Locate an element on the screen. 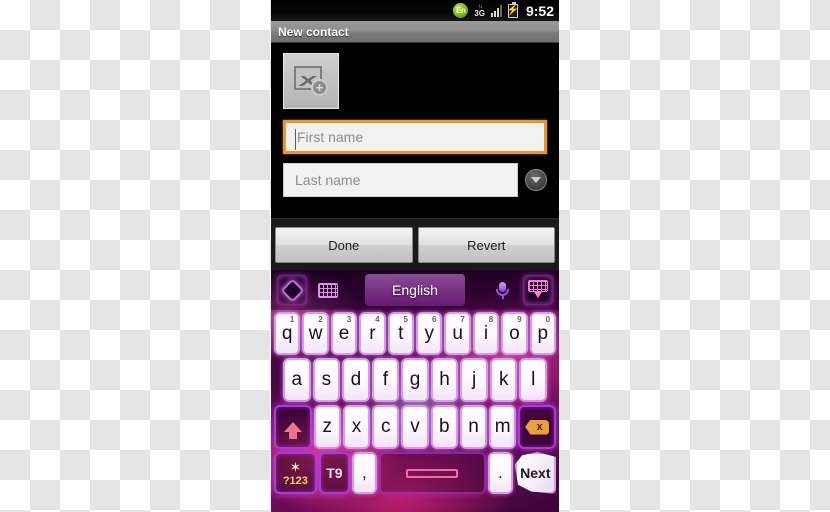  key-label: u is located at coordinates (457, 333).